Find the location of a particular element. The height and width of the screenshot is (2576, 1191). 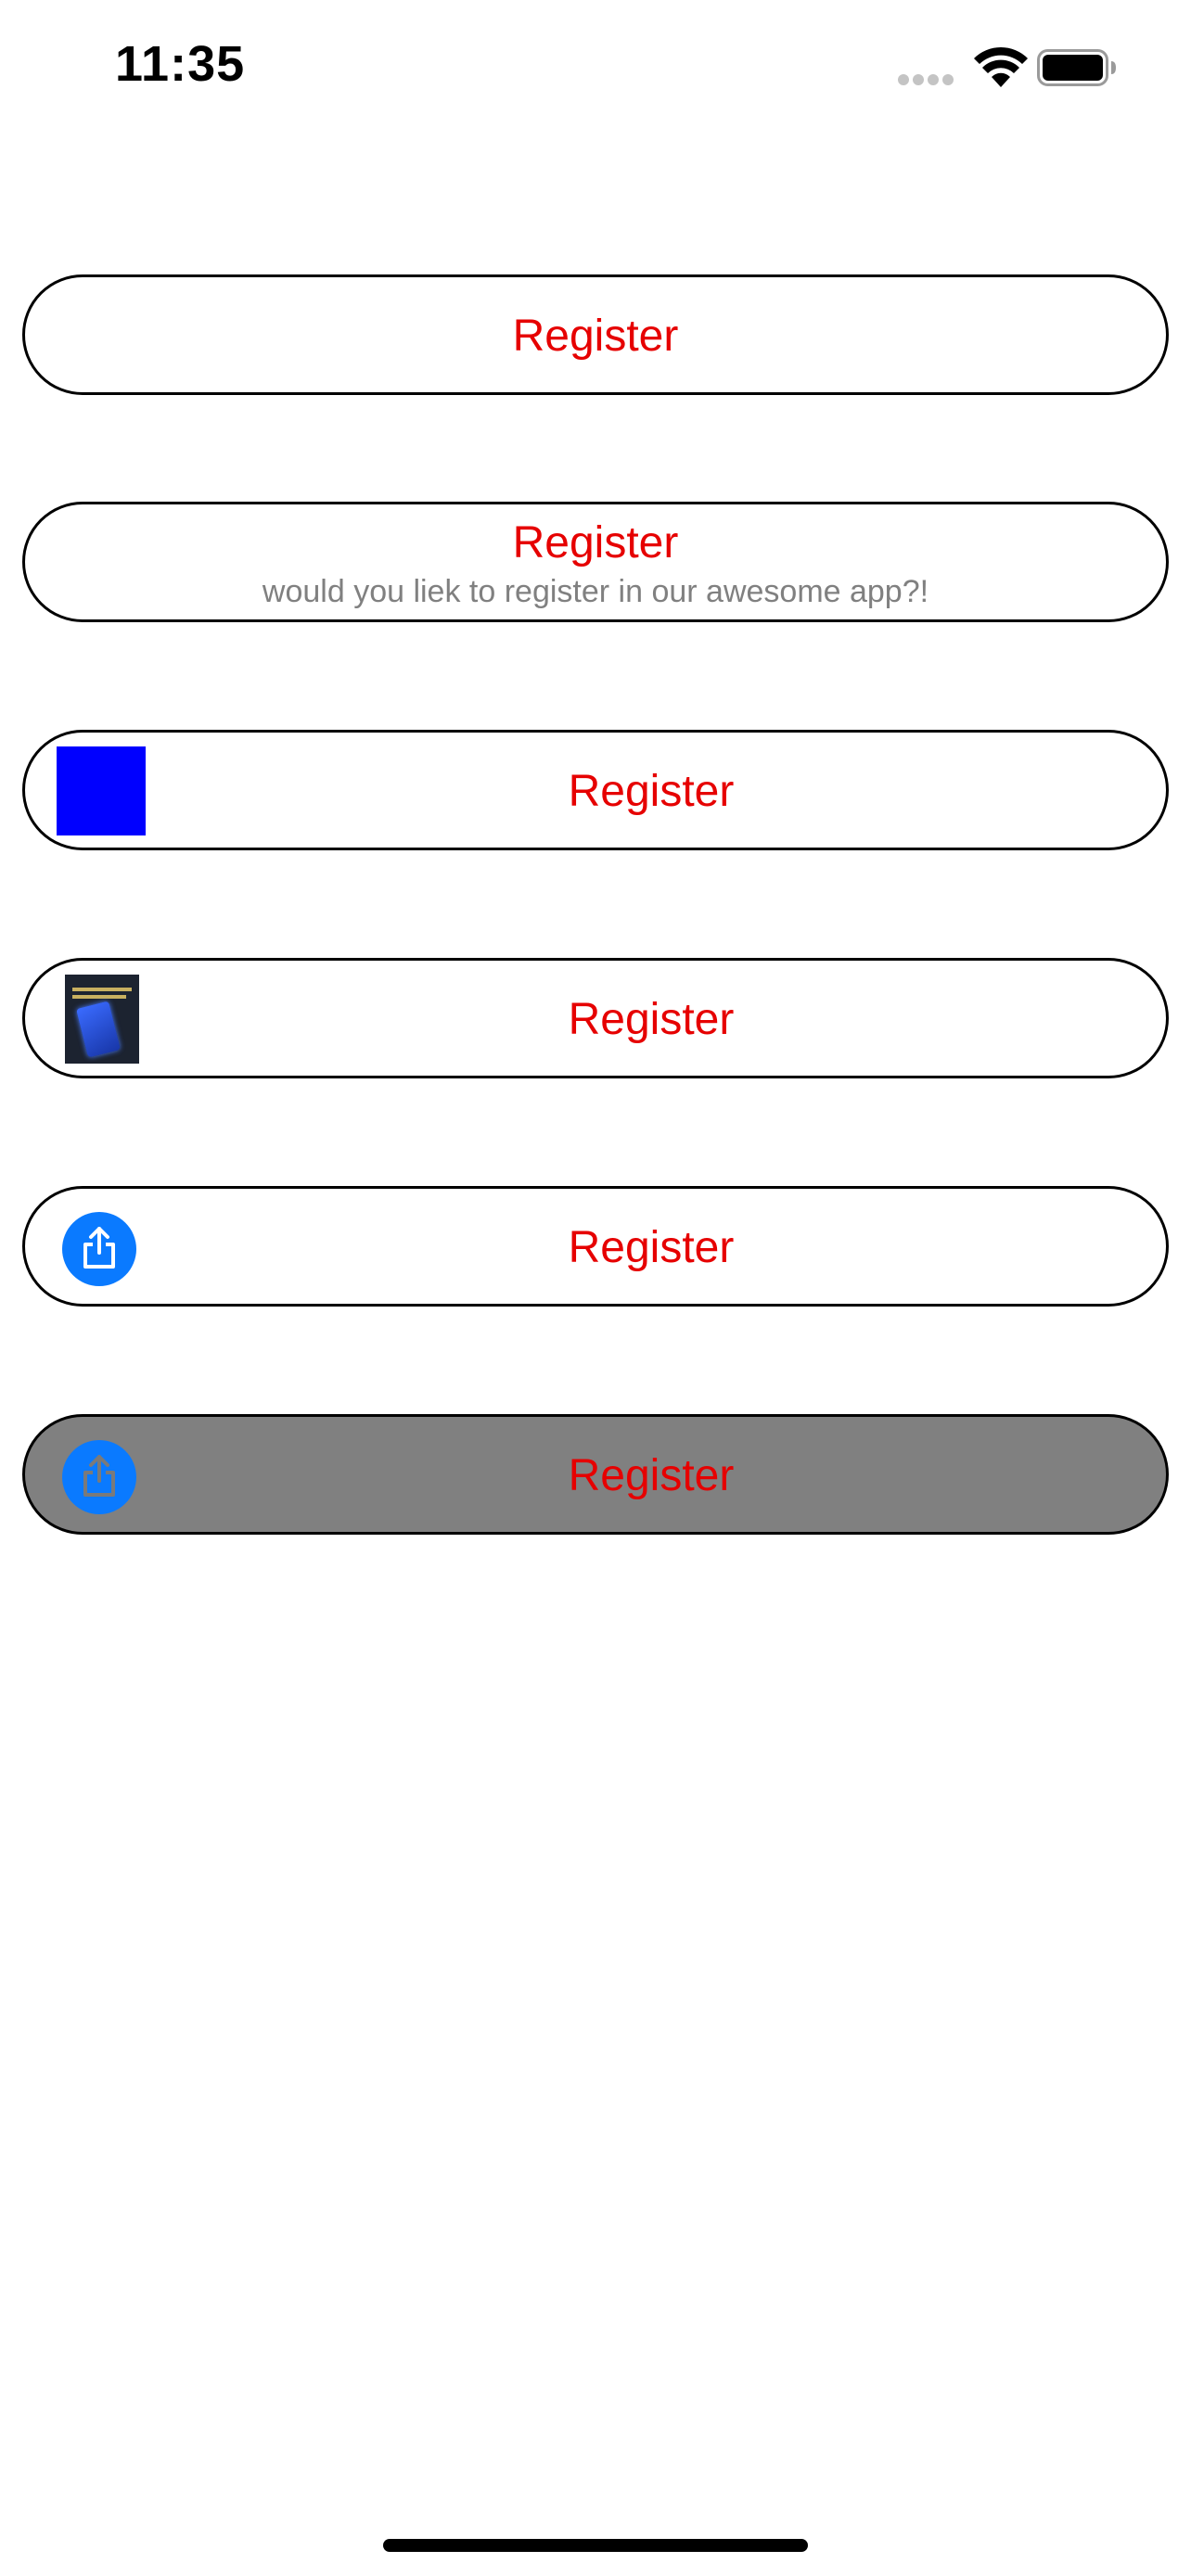

register-button-with-share-icon: Register is located at coordinates (595, 1246).